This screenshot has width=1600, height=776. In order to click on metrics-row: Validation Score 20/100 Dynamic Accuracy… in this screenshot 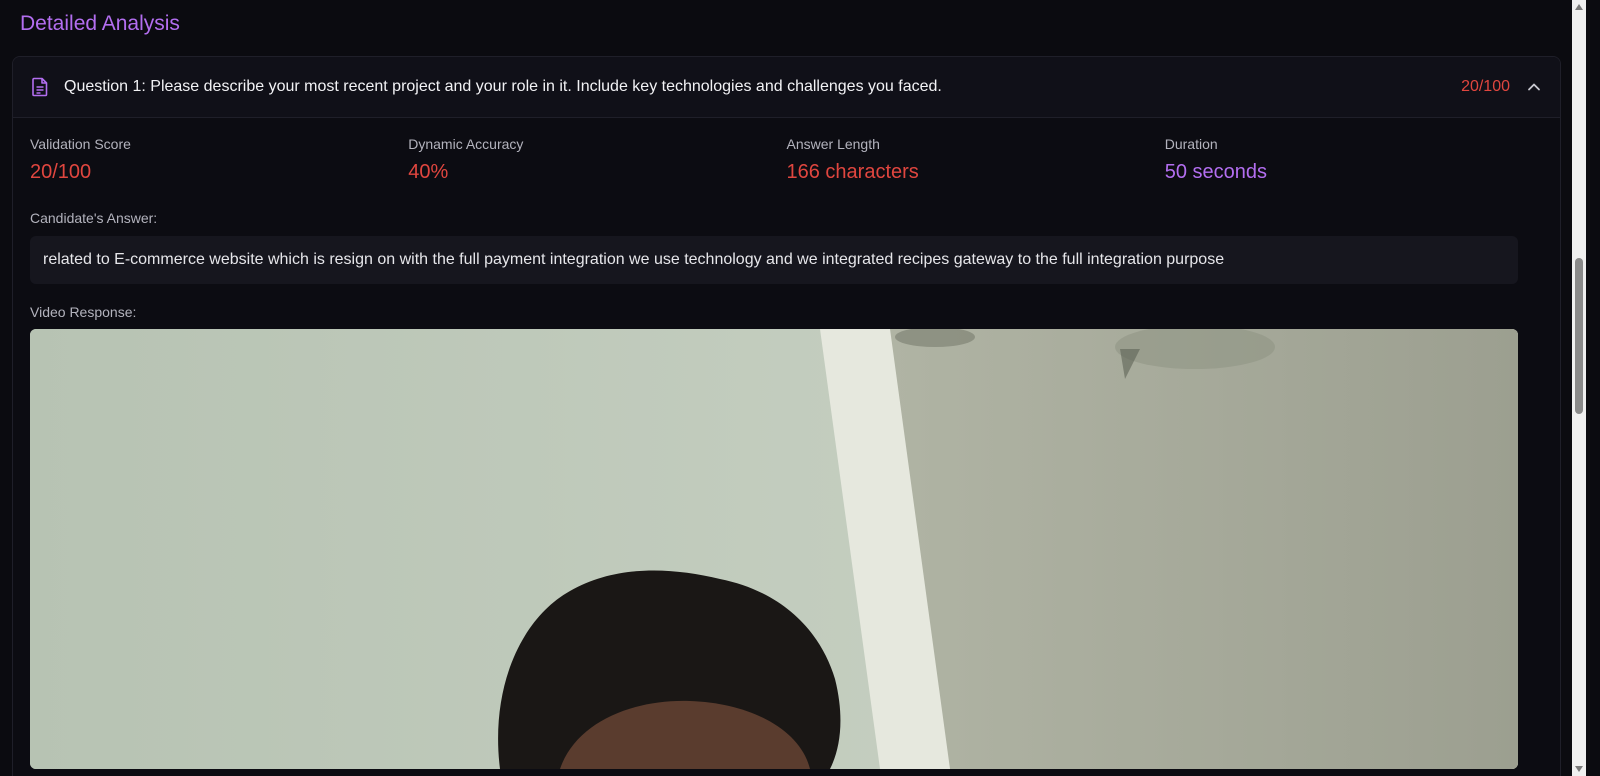, I will do `click(786, 160)`.